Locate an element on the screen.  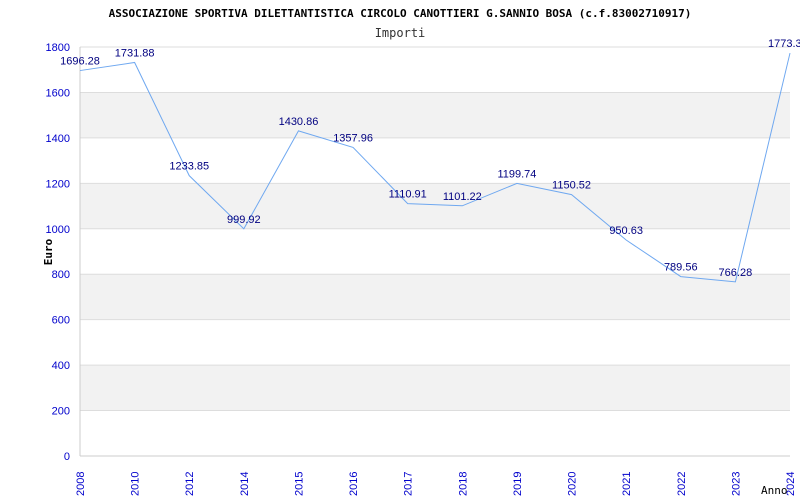
data-label: 789.56 is located at coordinates (681, 268).